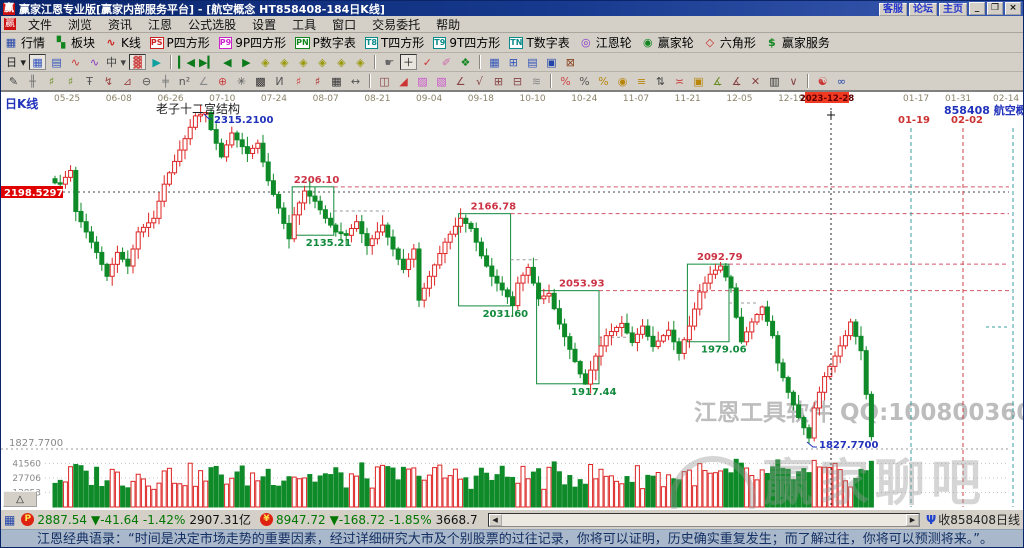 The height and width of the screenshot is (548, 1024). I want to click on percent-icon: %, so click(584, 81).